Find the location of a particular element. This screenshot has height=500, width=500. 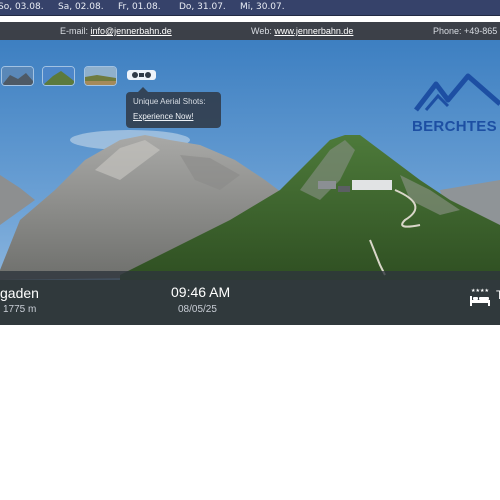

bed-icon: ★★★★ is located at coordinates (480, 297).